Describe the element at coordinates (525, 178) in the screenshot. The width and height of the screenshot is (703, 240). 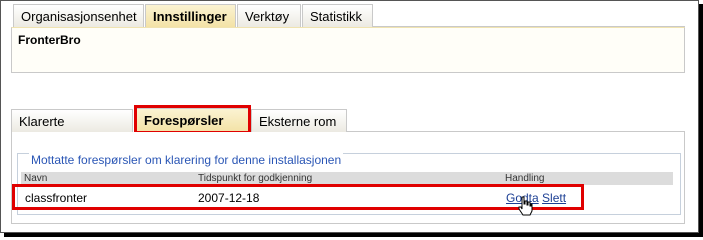
I see `column-handling: Handling` at that location.